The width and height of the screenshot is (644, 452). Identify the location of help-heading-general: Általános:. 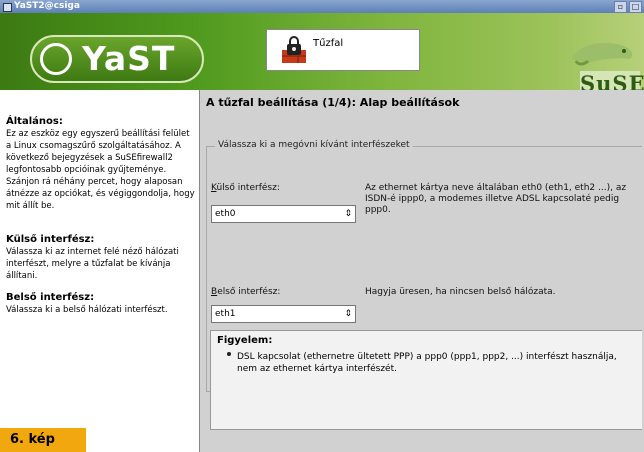
(34, 121).